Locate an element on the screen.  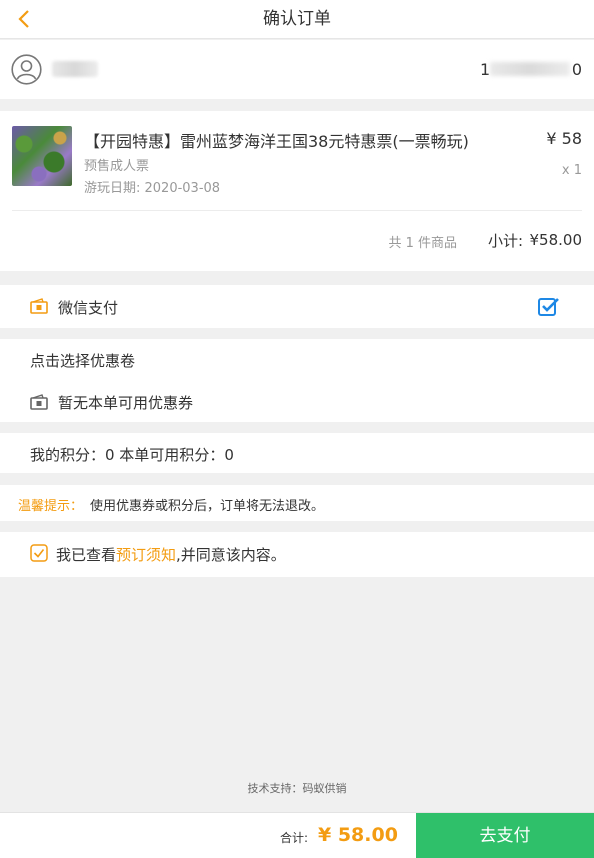
checkbox-checked-icon is located at coordinates (549, 307).